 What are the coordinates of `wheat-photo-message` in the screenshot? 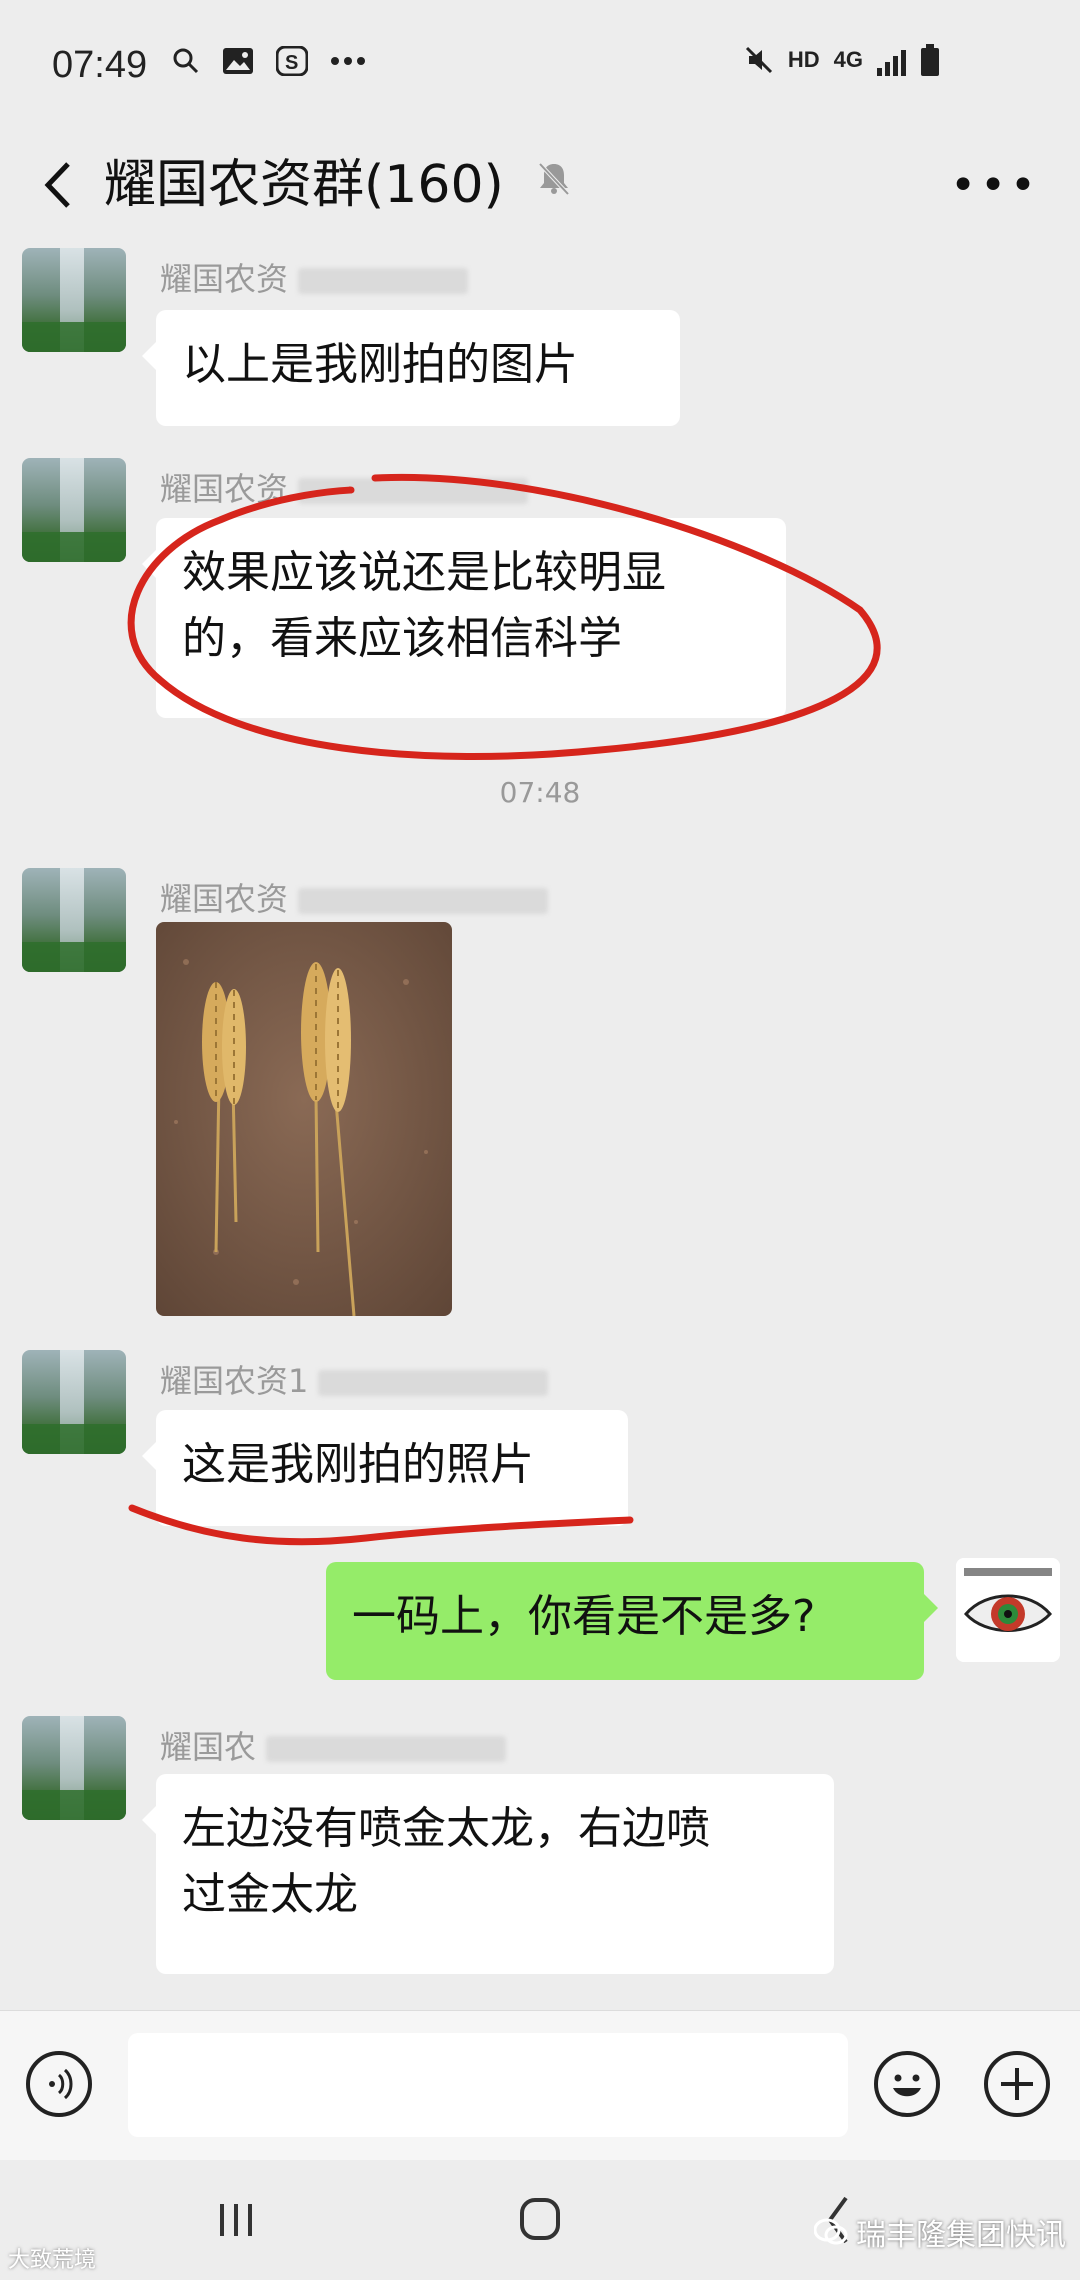 It's located at (304, 1119).